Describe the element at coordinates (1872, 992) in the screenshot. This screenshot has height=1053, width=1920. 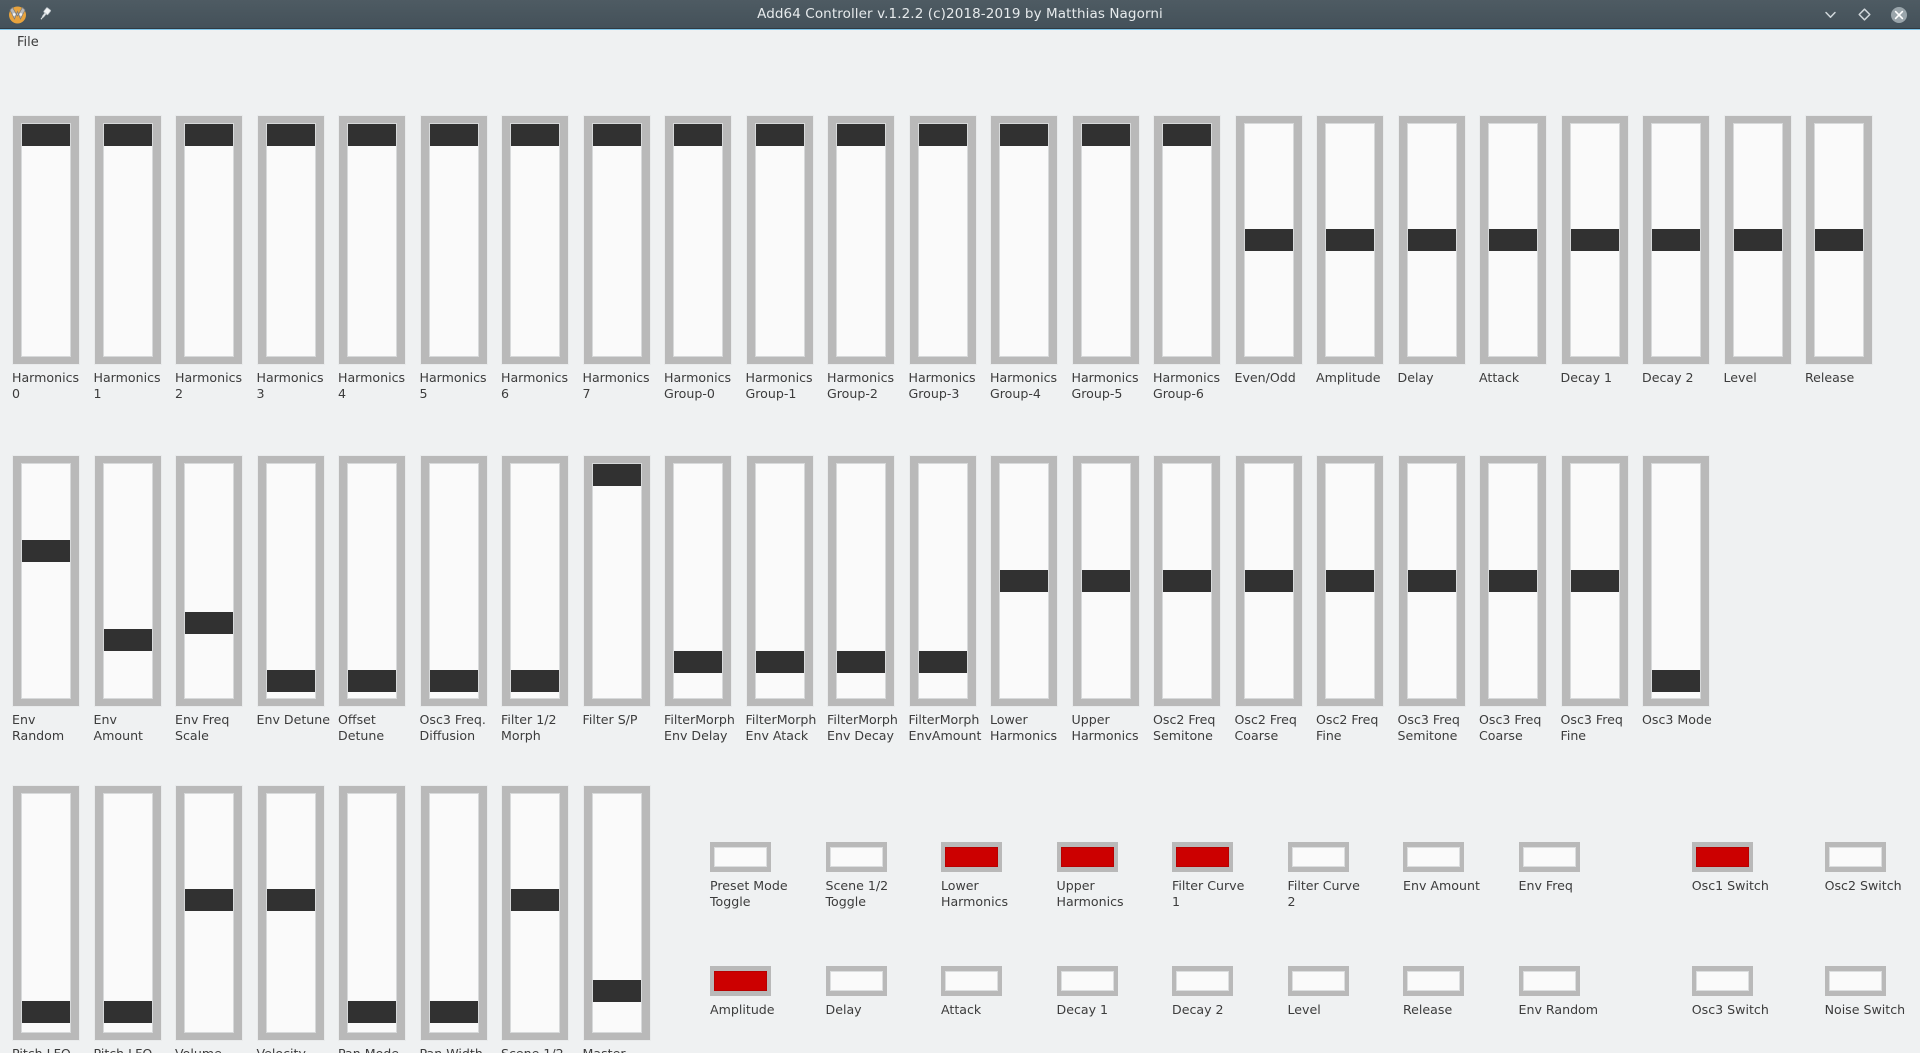
I see `button-noise-switch: Noise Switch` at that location.